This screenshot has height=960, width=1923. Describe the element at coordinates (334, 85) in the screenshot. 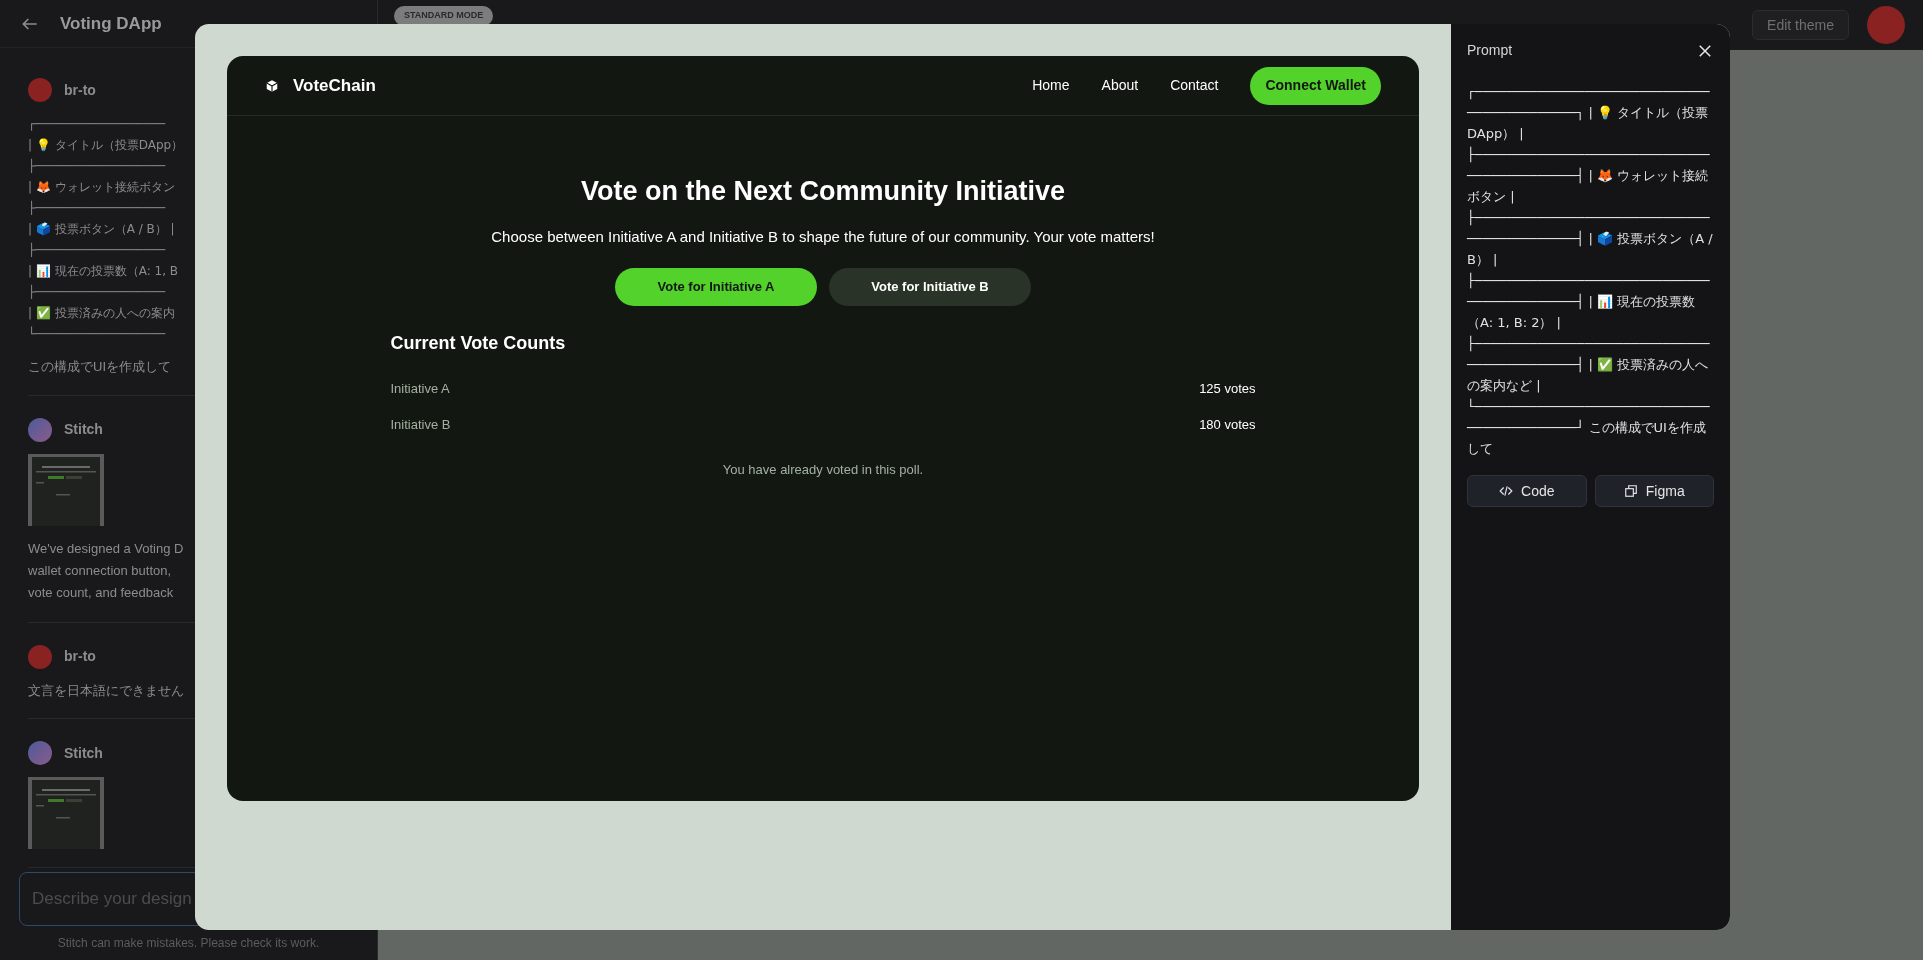

I see `brand-name: VoteChain` at that location.